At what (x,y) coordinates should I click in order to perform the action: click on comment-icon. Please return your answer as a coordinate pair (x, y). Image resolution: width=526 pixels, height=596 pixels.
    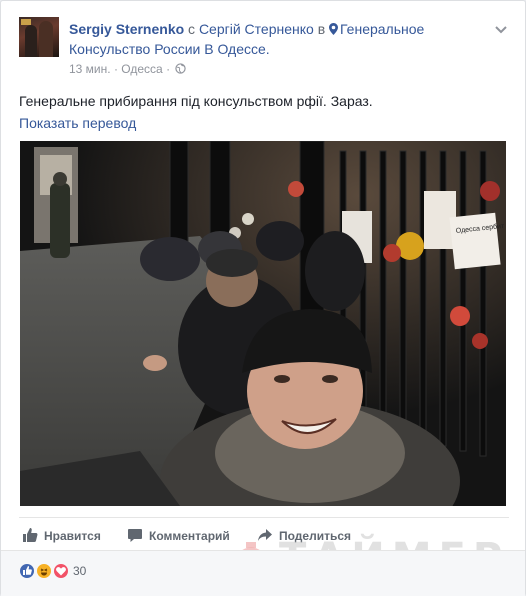
    Looking at the image, I should click on (135, 535).